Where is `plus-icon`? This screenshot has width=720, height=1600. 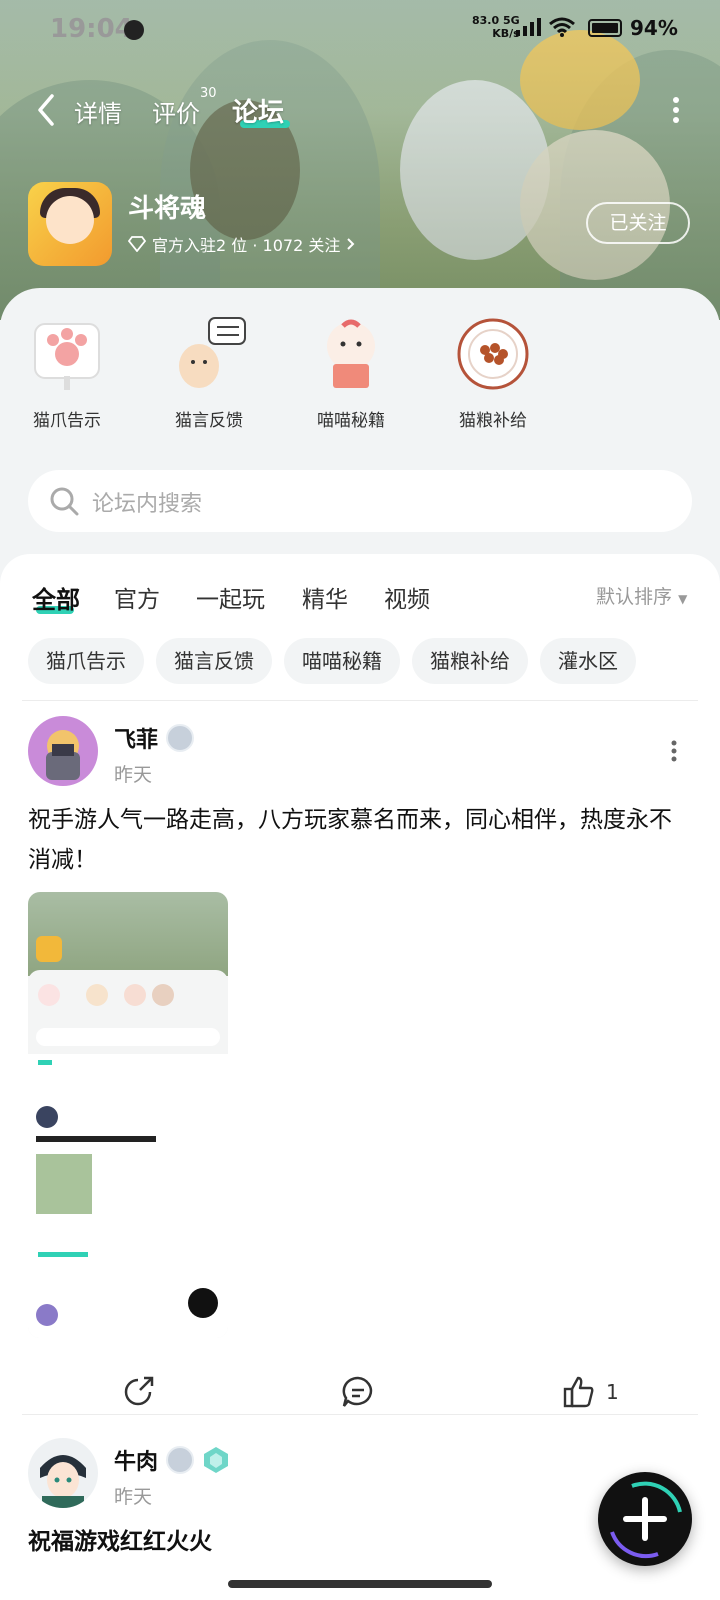
plus-icon is located at coordinates (646, 1520).